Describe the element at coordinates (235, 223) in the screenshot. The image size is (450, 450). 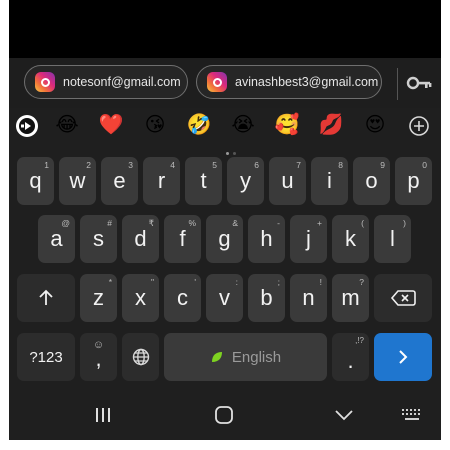
I see `key-hint: &` at that location.